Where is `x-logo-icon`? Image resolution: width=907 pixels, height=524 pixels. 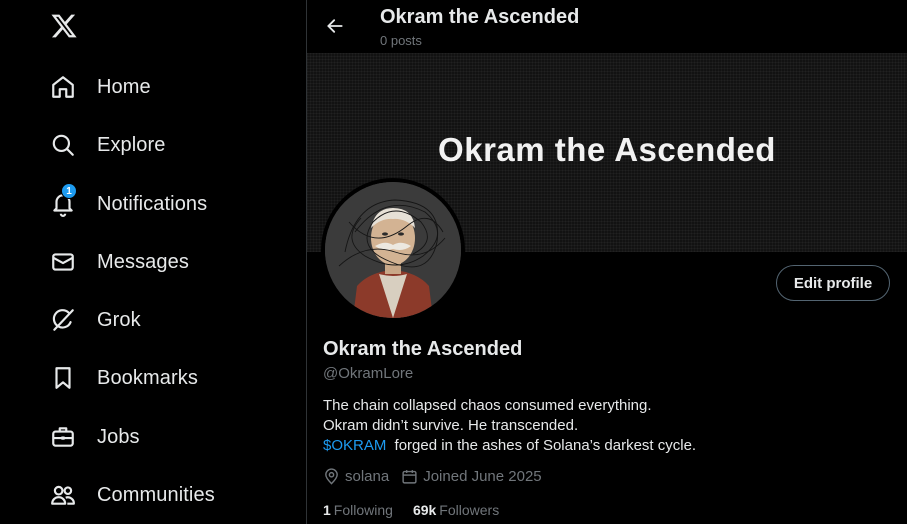 x-logo-icon is located at coordinates (65, 27).